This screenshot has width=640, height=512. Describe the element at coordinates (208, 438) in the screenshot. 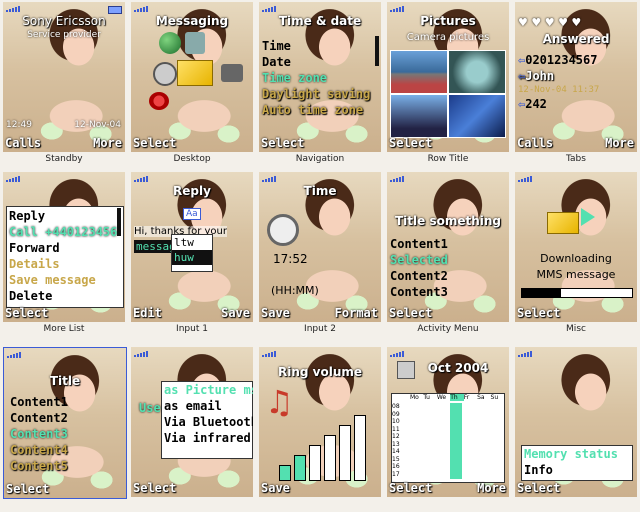

I see `menu-item: Via infrared` at that location.